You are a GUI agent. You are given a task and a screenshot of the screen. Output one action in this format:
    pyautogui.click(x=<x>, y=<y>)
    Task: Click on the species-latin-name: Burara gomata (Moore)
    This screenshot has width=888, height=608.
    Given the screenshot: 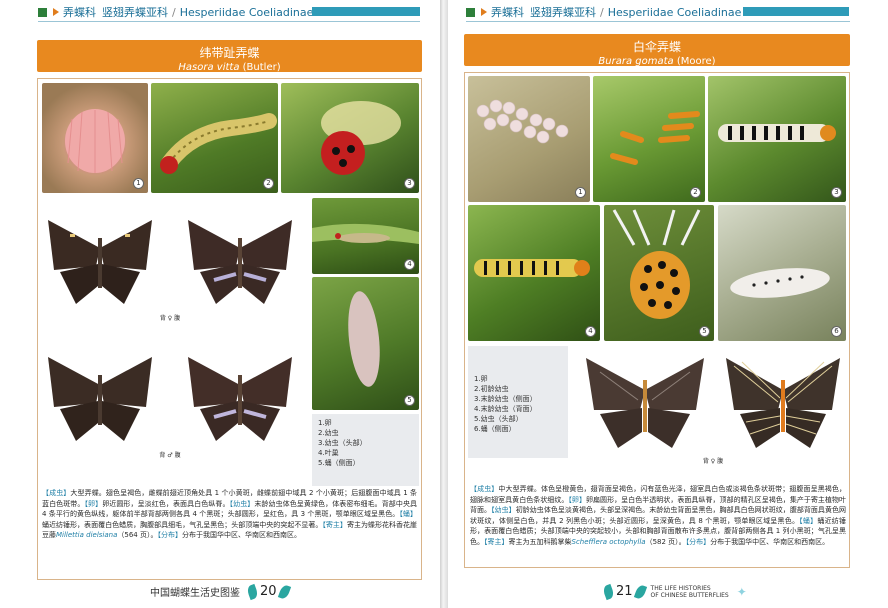 What is the action you would take?
    pyautogui.click(x=657, y=61)
    